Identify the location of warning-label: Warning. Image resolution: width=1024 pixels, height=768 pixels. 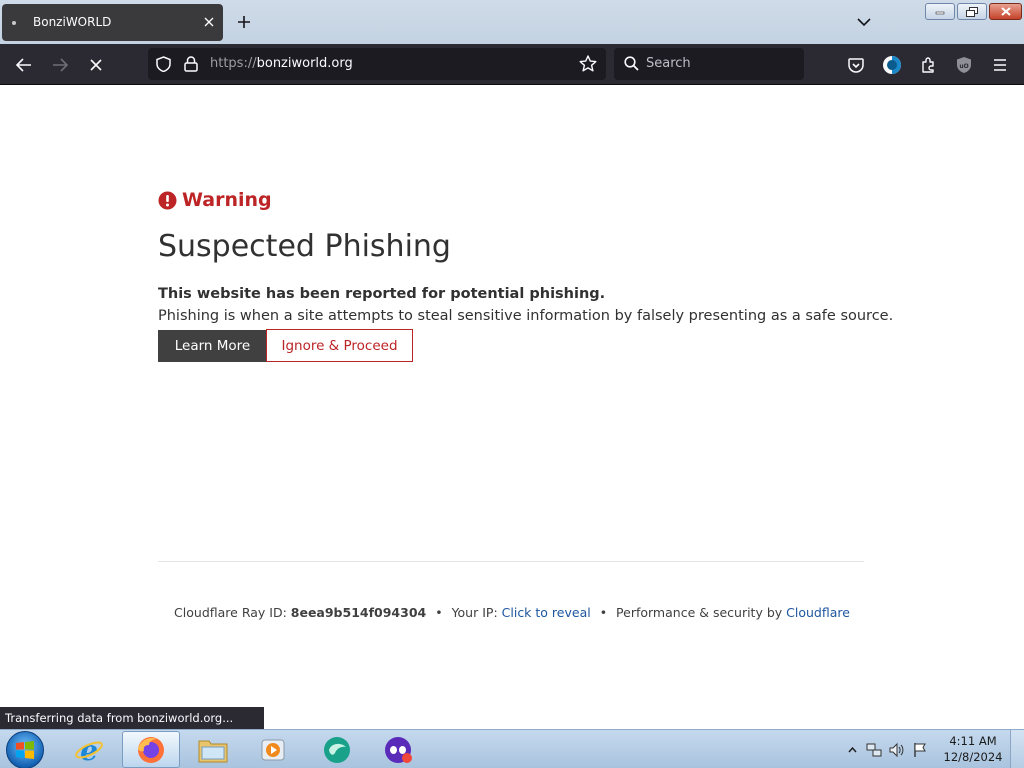
(227, 200).